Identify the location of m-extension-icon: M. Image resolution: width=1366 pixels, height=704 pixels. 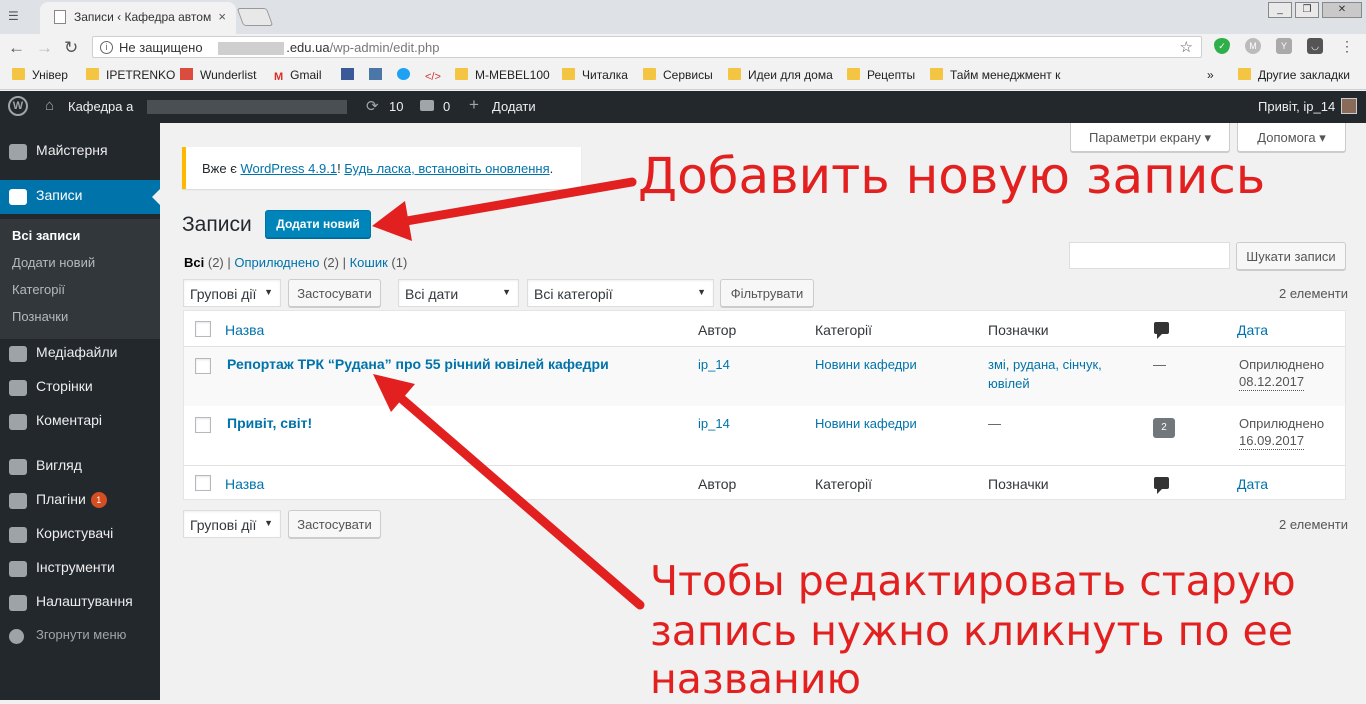
(1253, 46).